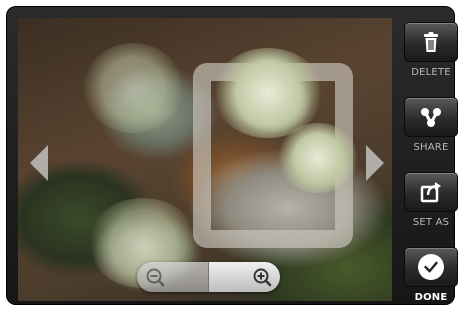 The image size is (461, 313). I want to click on done-label: DONE, so click(431, 297).